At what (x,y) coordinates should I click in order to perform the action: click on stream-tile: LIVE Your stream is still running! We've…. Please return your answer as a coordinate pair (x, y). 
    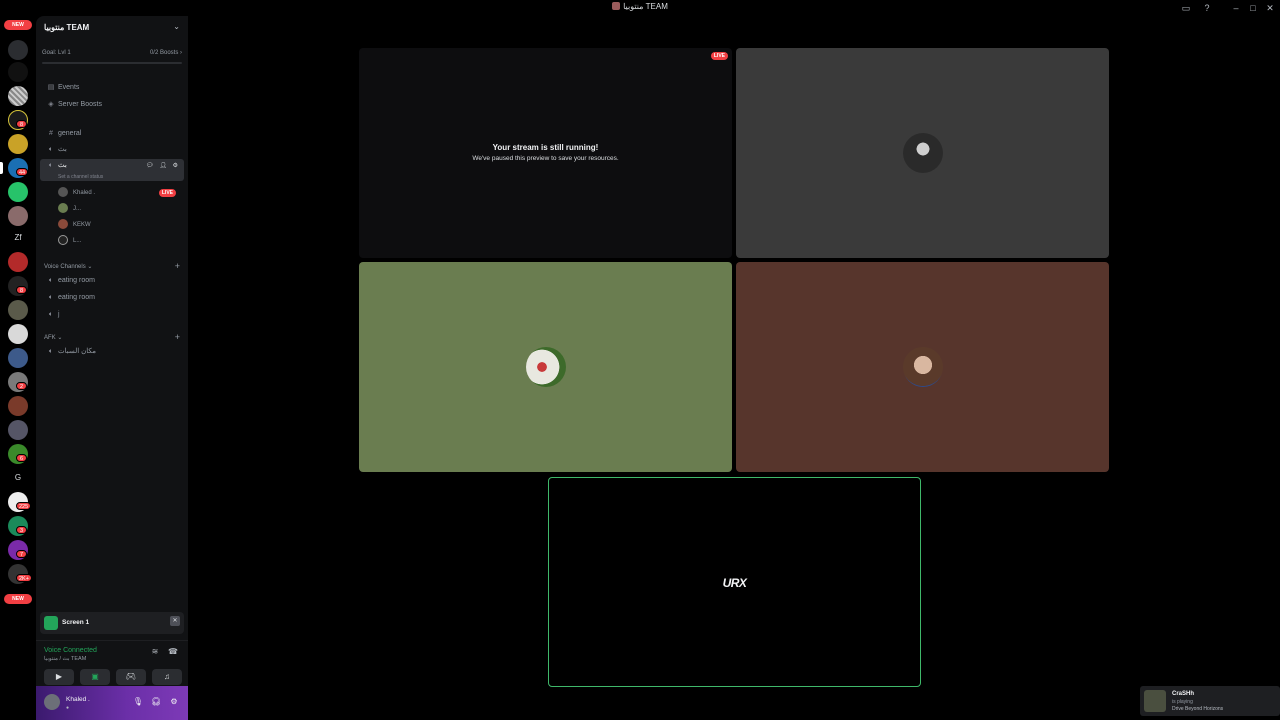
    Looking at the image, I should click on (545, 153).